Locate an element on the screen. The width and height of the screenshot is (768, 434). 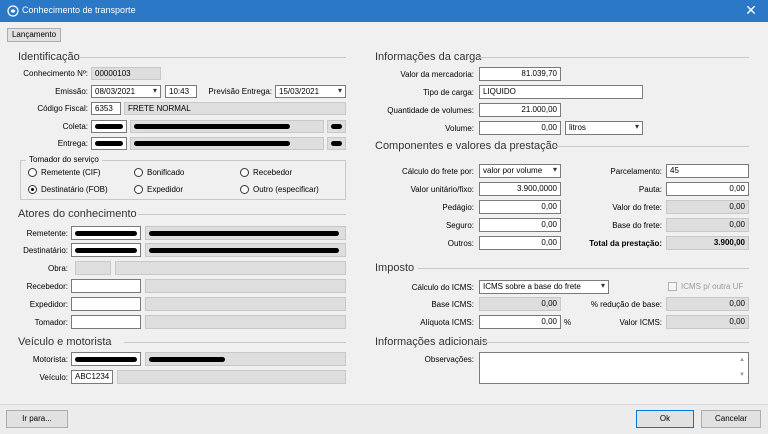
coleta-code-field is located at coordinates (109, 126).